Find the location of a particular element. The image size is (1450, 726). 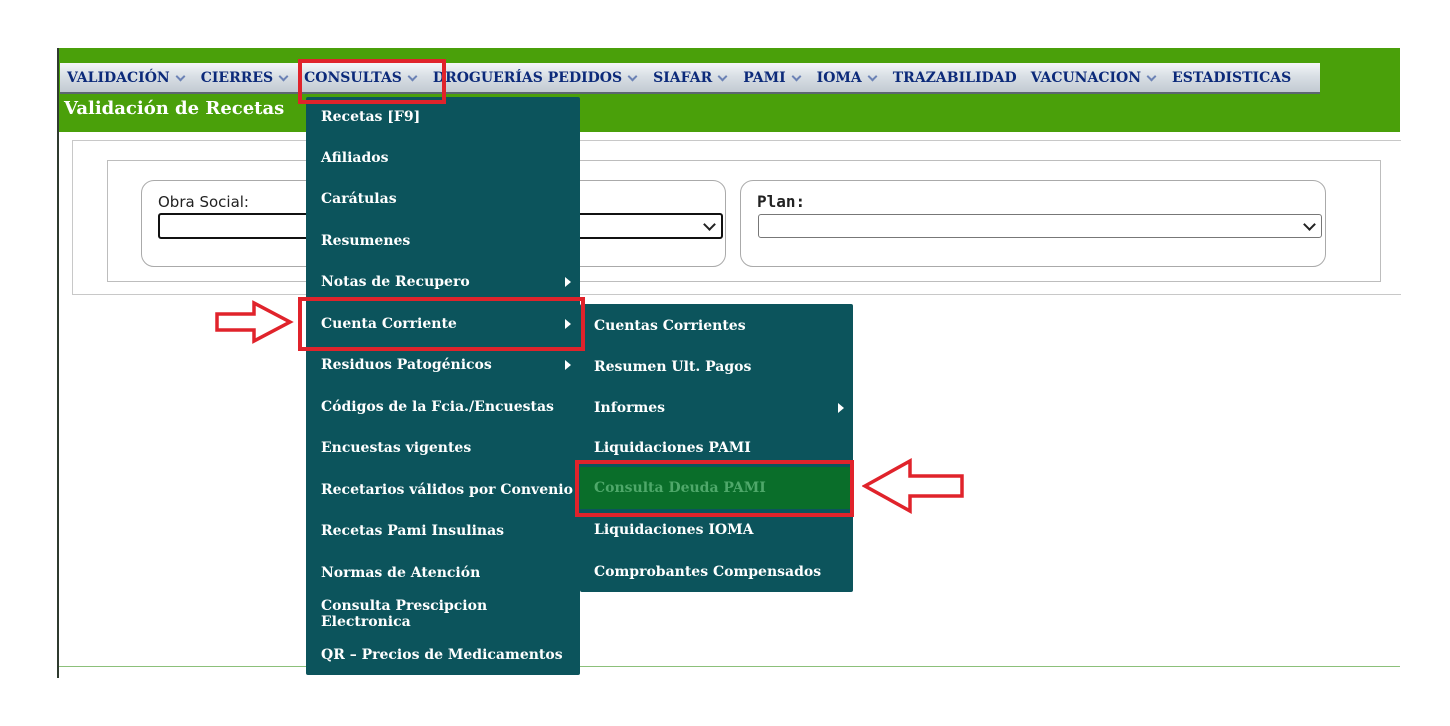

menu-item-label: Recetas [F9] is located at coordinates (371, 117).